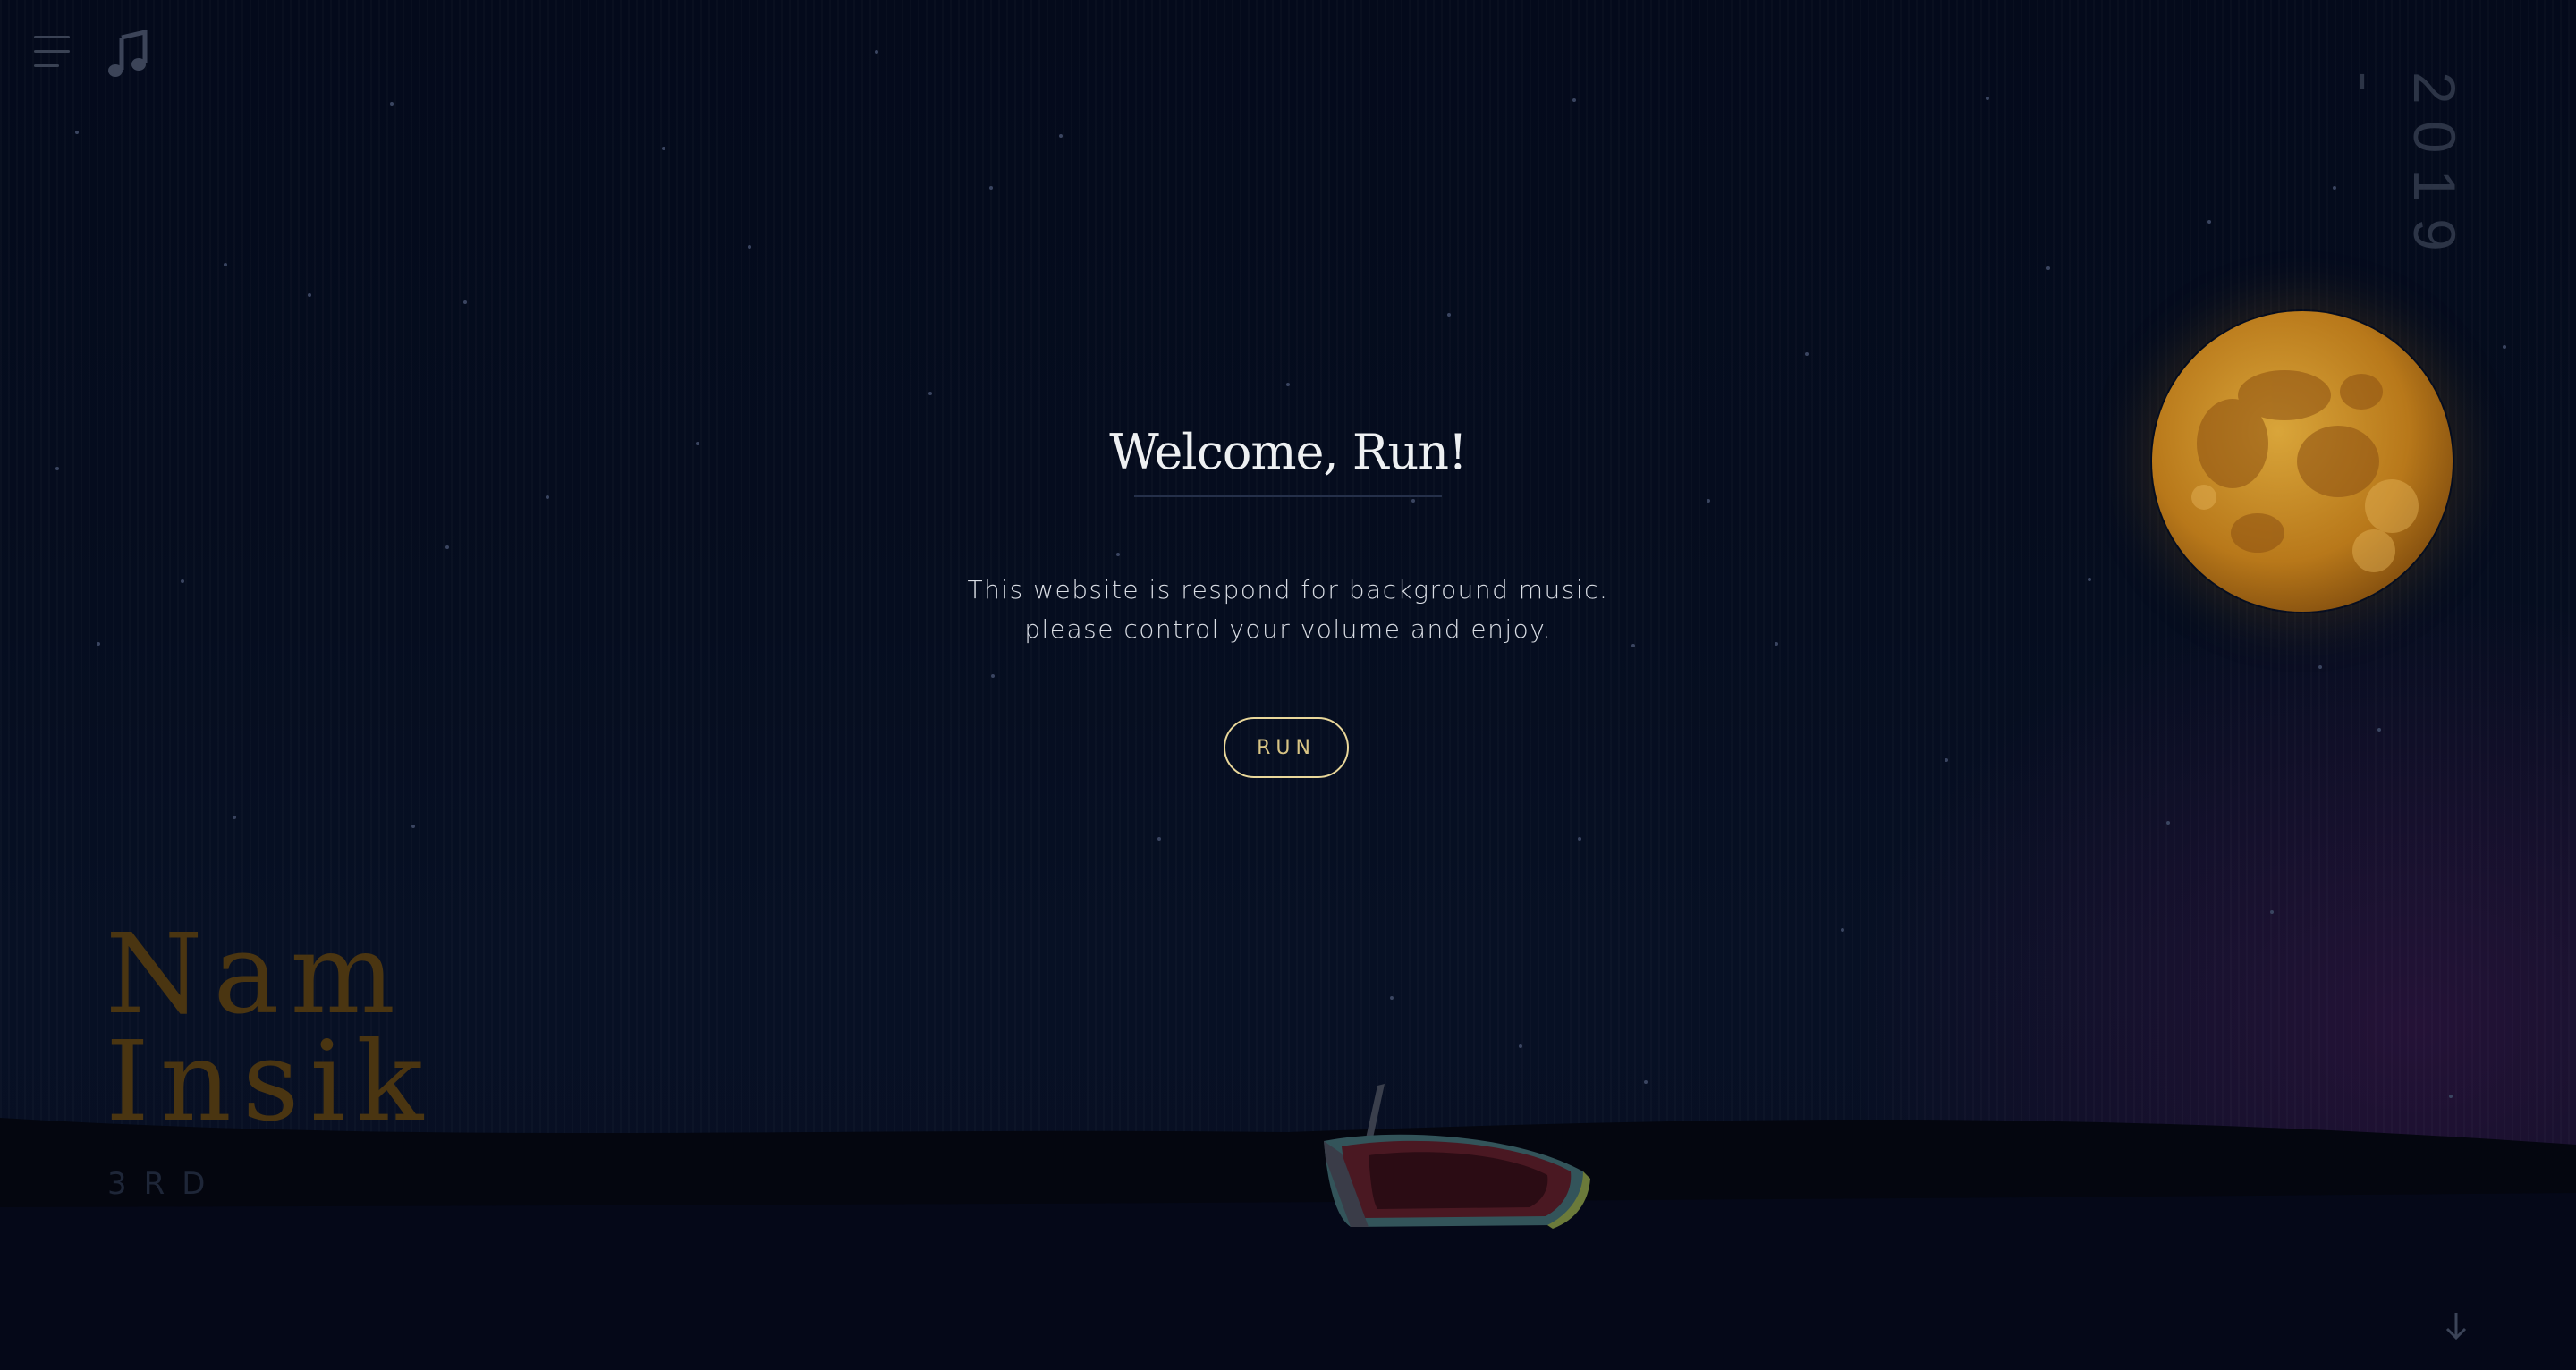 The height and width of the screenshot is (1370, 2576). I want to click on moon-image, so click(2302, 461).